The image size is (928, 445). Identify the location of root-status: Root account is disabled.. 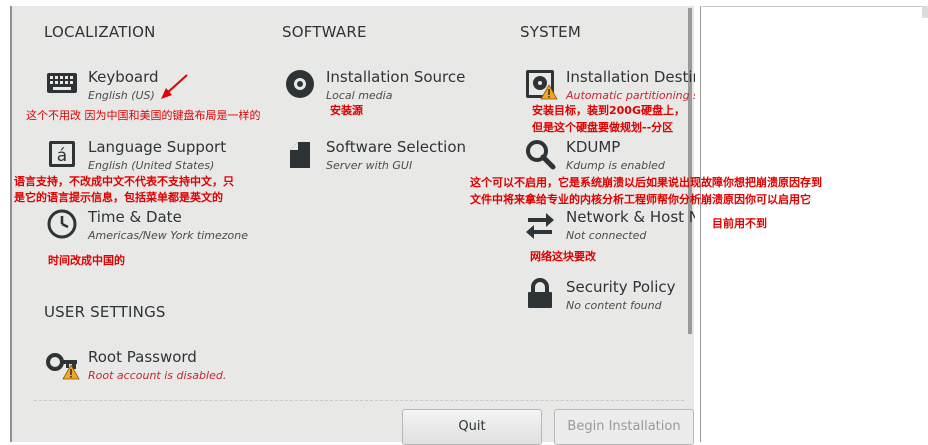
(157, 375).